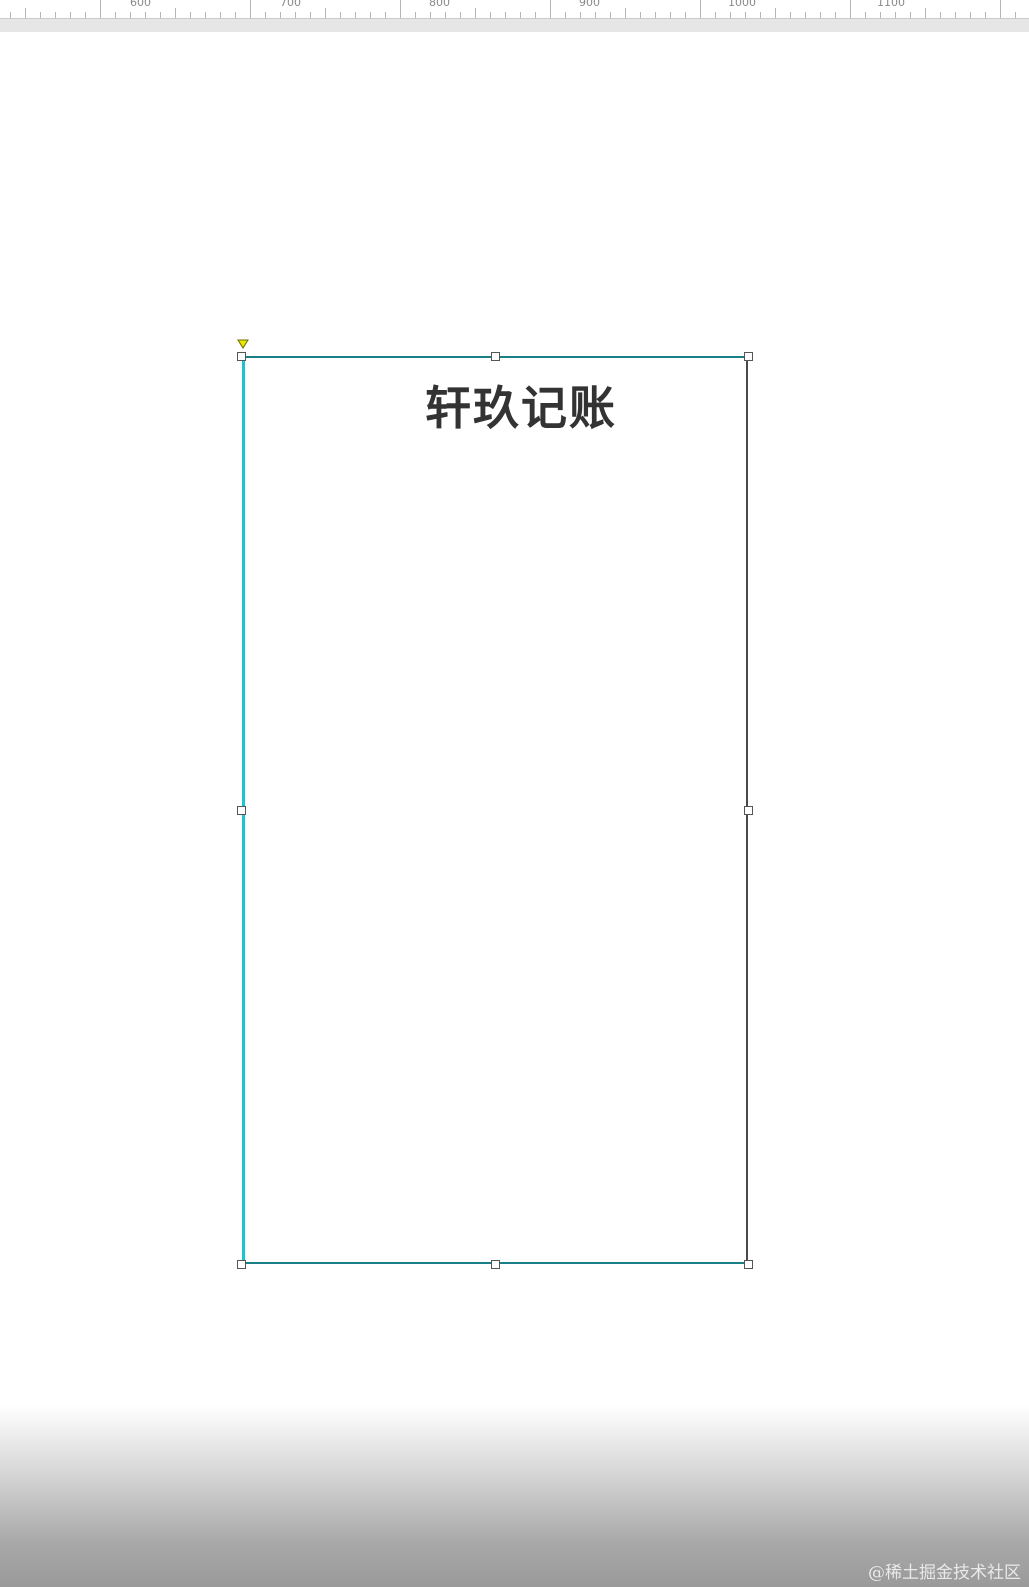  Describe the element at coordinates (514, 25) in the screenshot. I see `ruler-band` at that location.